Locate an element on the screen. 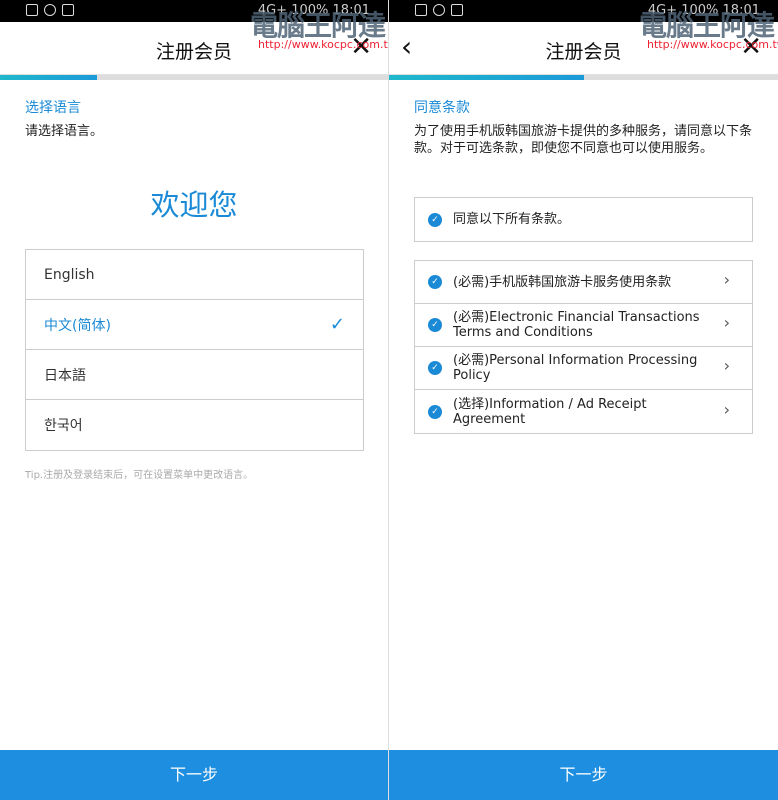  term-label: (必需)手机版韩国旅游卡服务使用条款 is located at coordinates (562, 282).